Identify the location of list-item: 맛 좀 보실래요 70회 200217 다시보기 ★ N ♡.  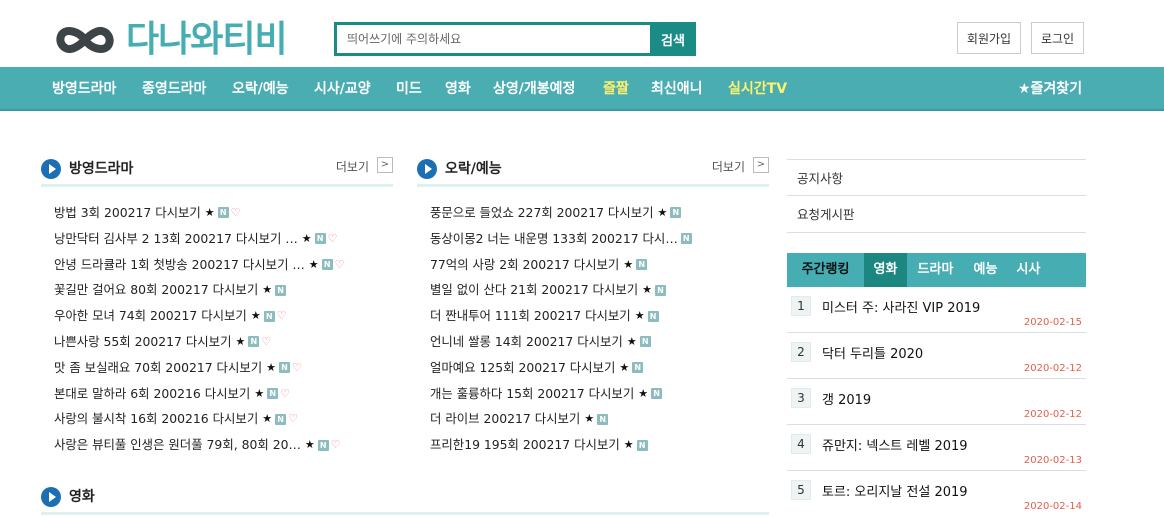
(221, 368).